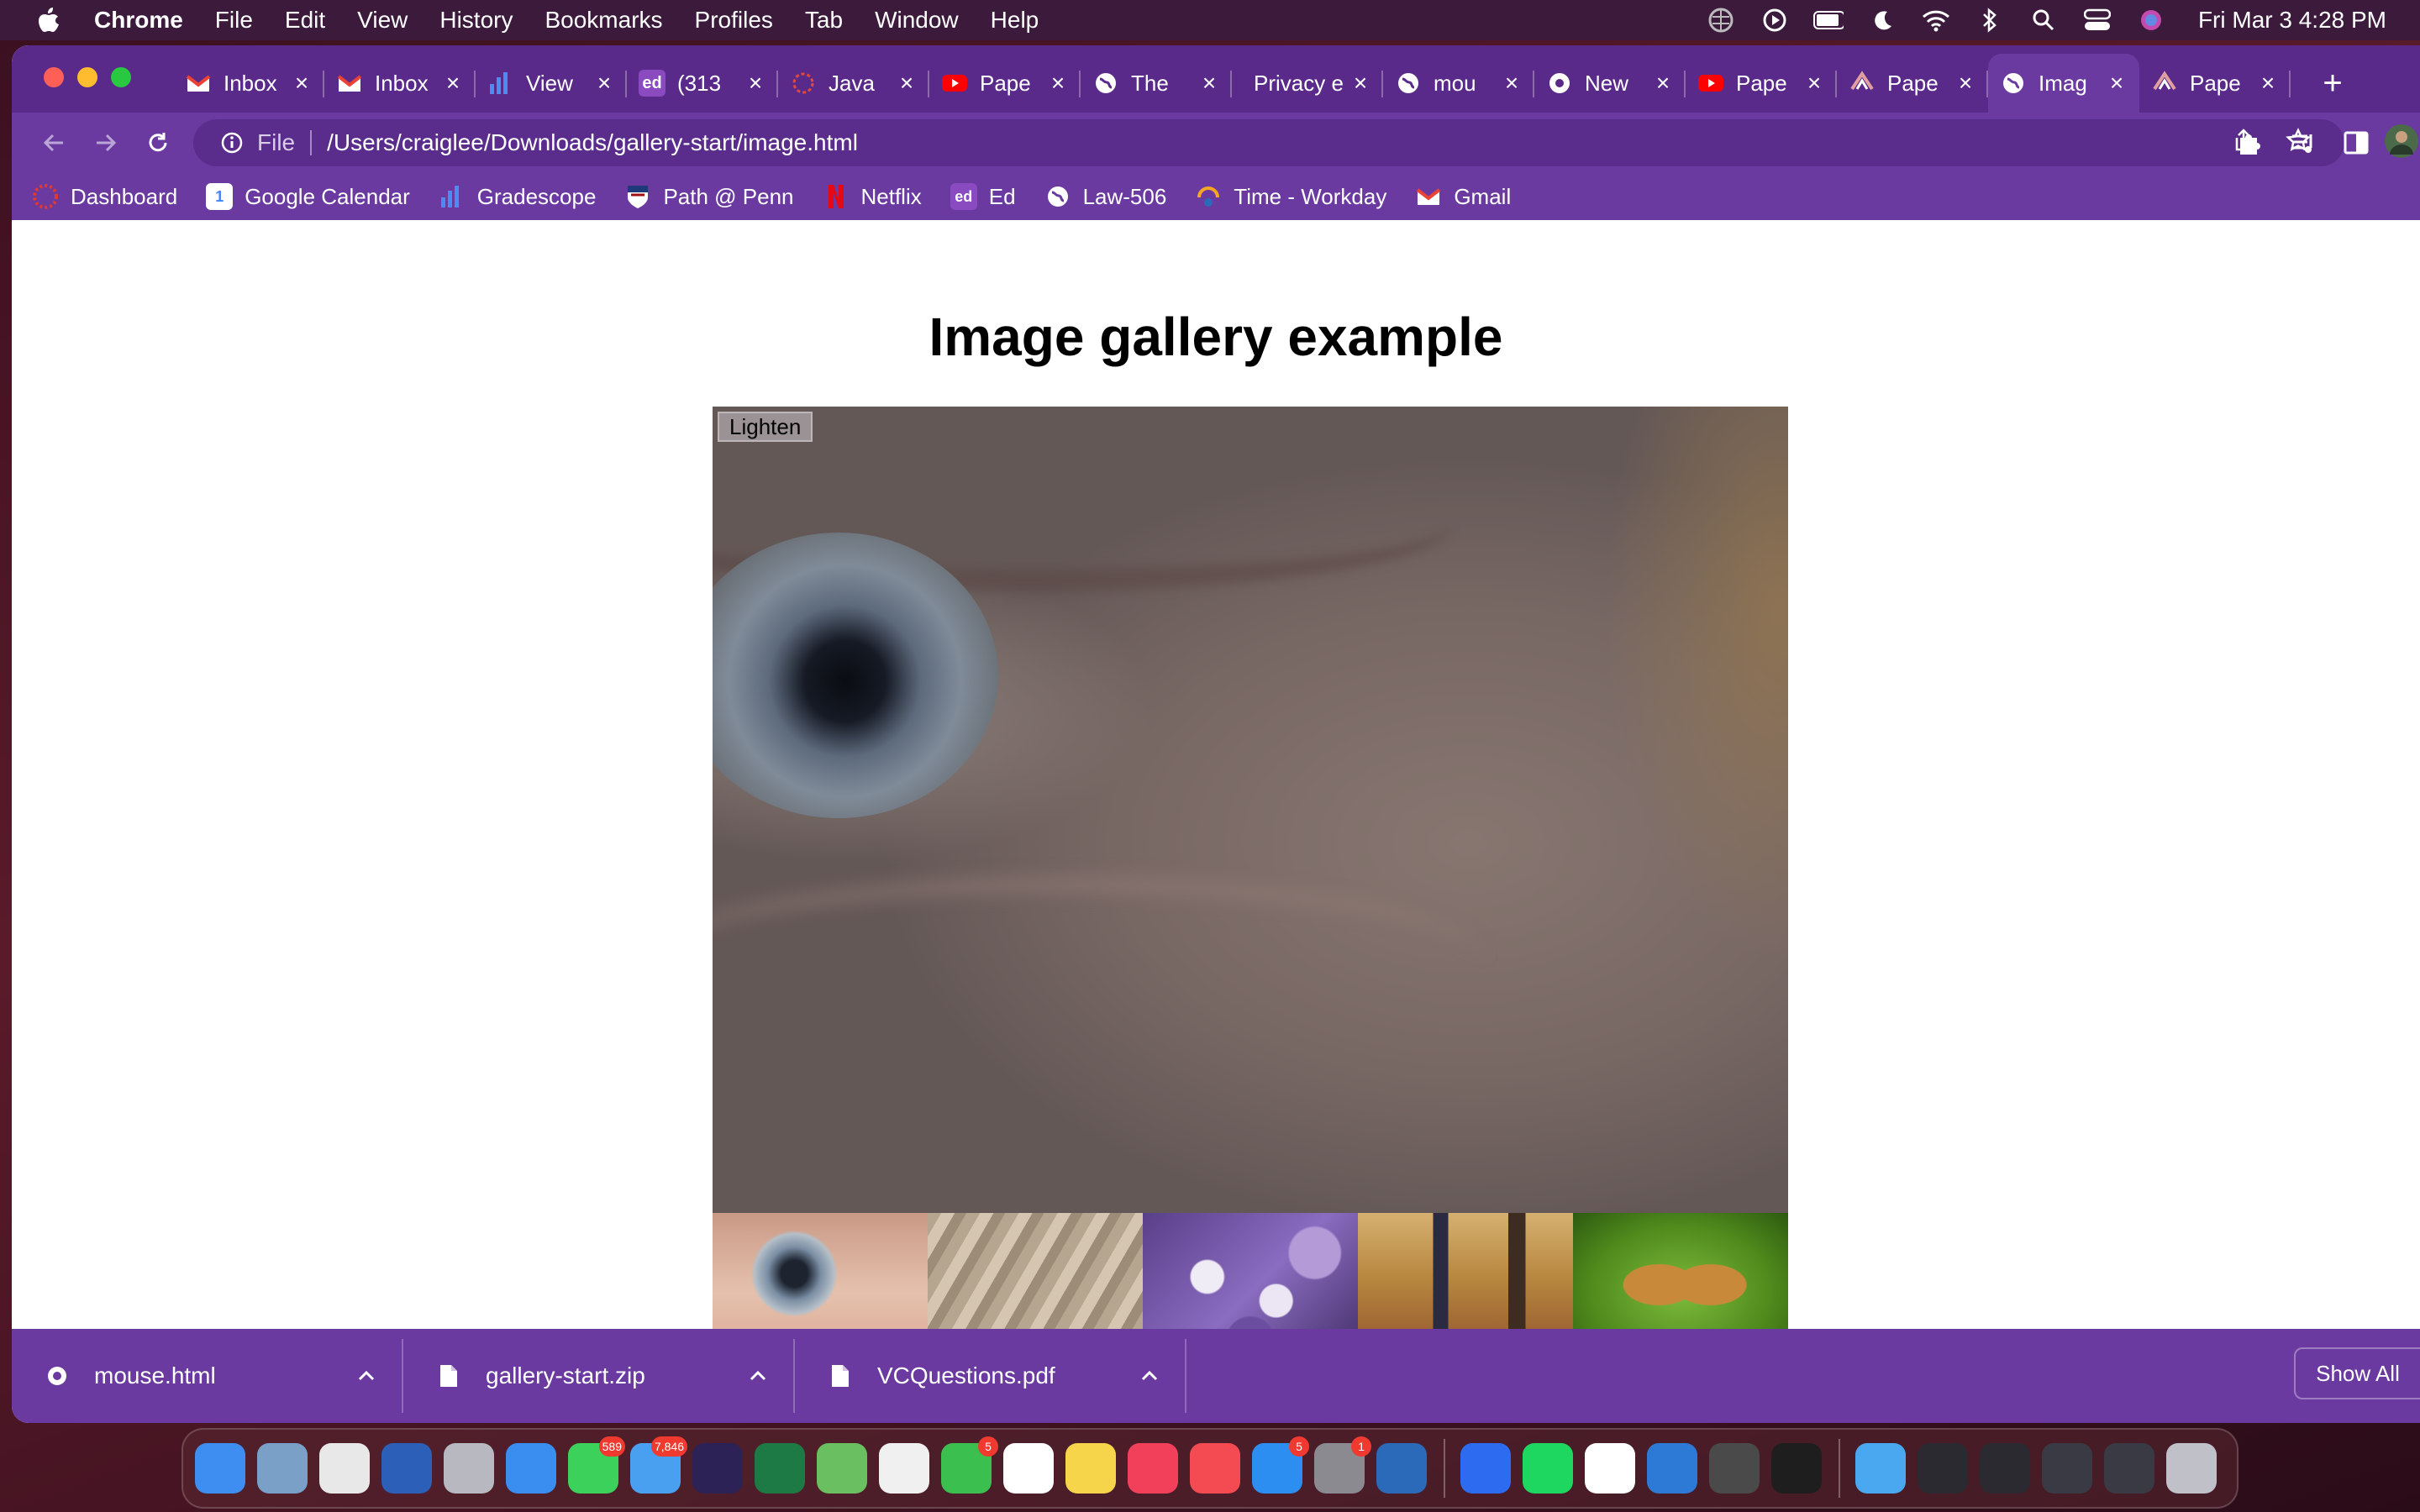 The image size is (2420, 1512). What do you see at coordinates (1215, 1468) in the screenshot?
I see `news-icon` at bounding box center [1215, 1468].